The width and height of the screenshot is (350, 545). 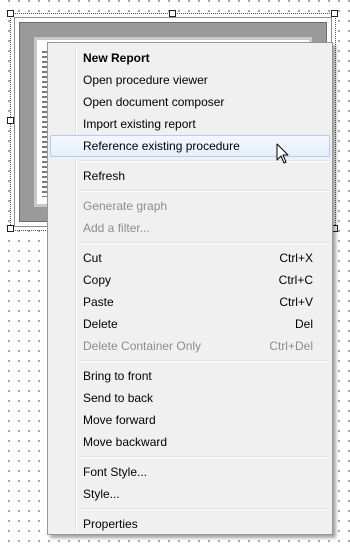 What do you see at coordinates (116, 58) in the screenshot?
I see `menu-item-label: New Report` at bounding box center [116, 58].